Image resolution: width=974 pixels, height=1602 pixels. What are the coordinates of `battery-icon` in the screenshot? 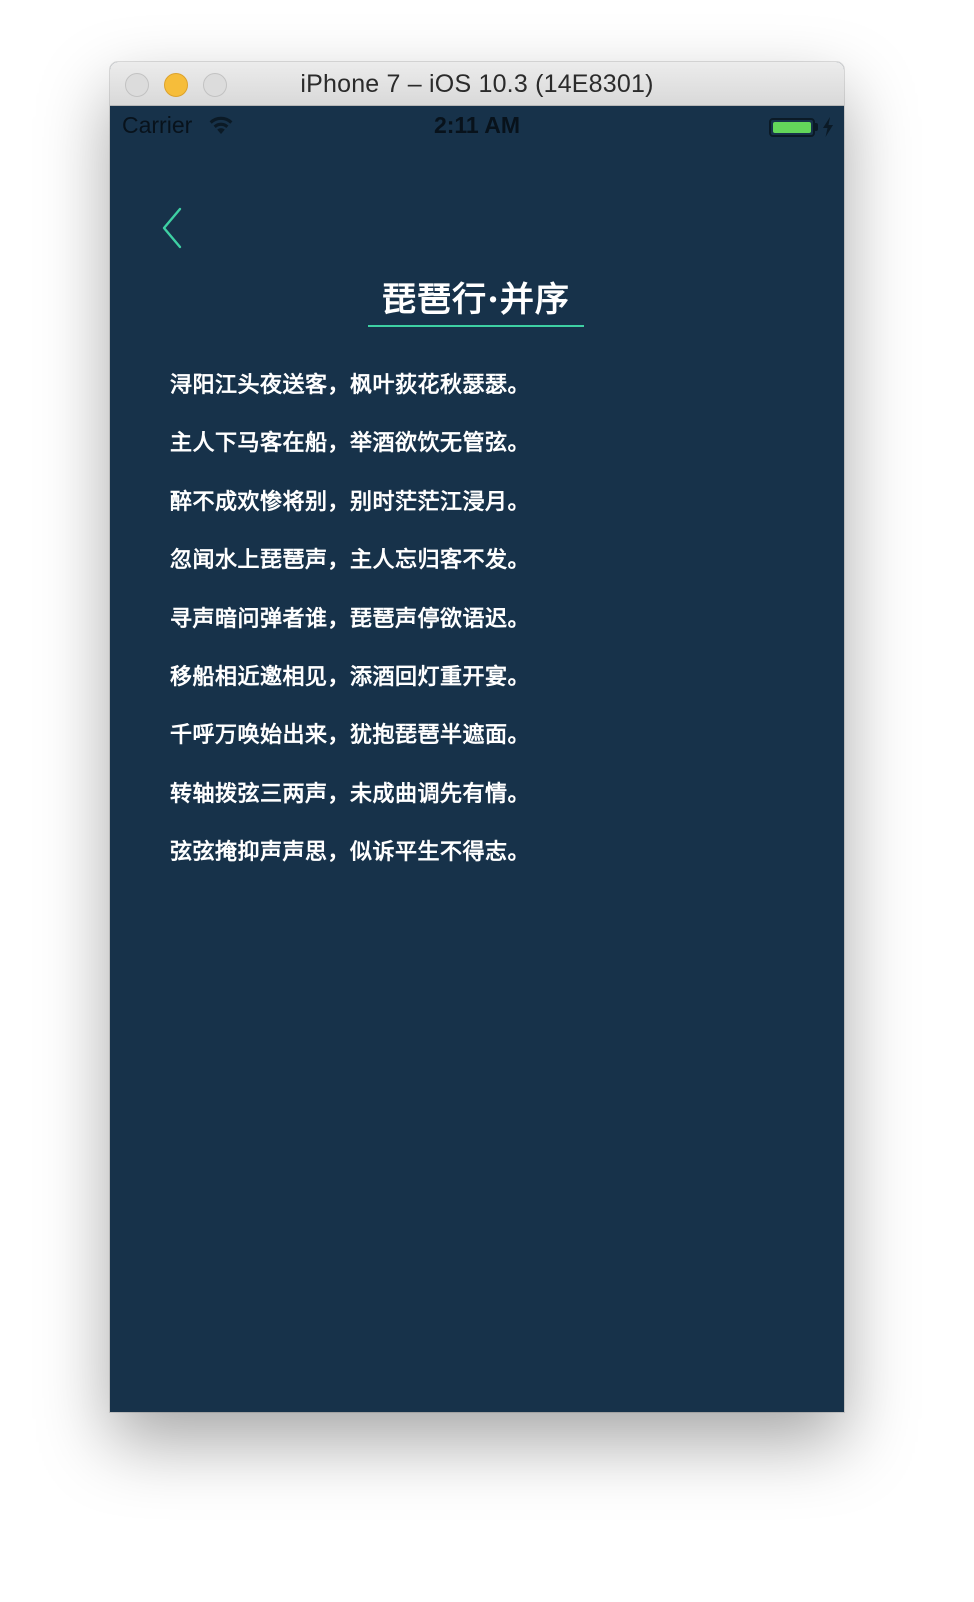 It's located at (792, 127).